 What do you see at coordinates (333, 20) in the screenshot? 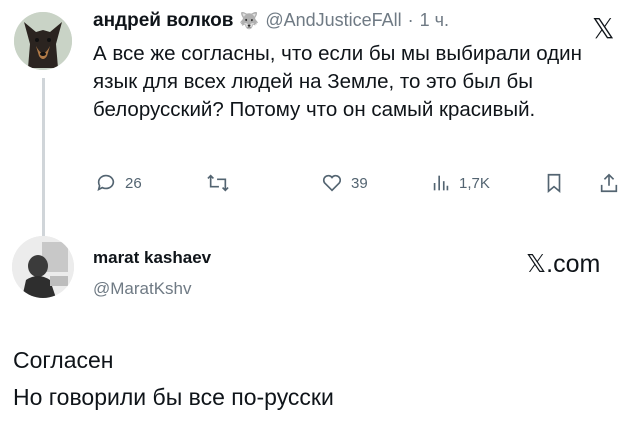
I see `author-handle: @AndJusticeFAll` at bounding box center [333, 20].